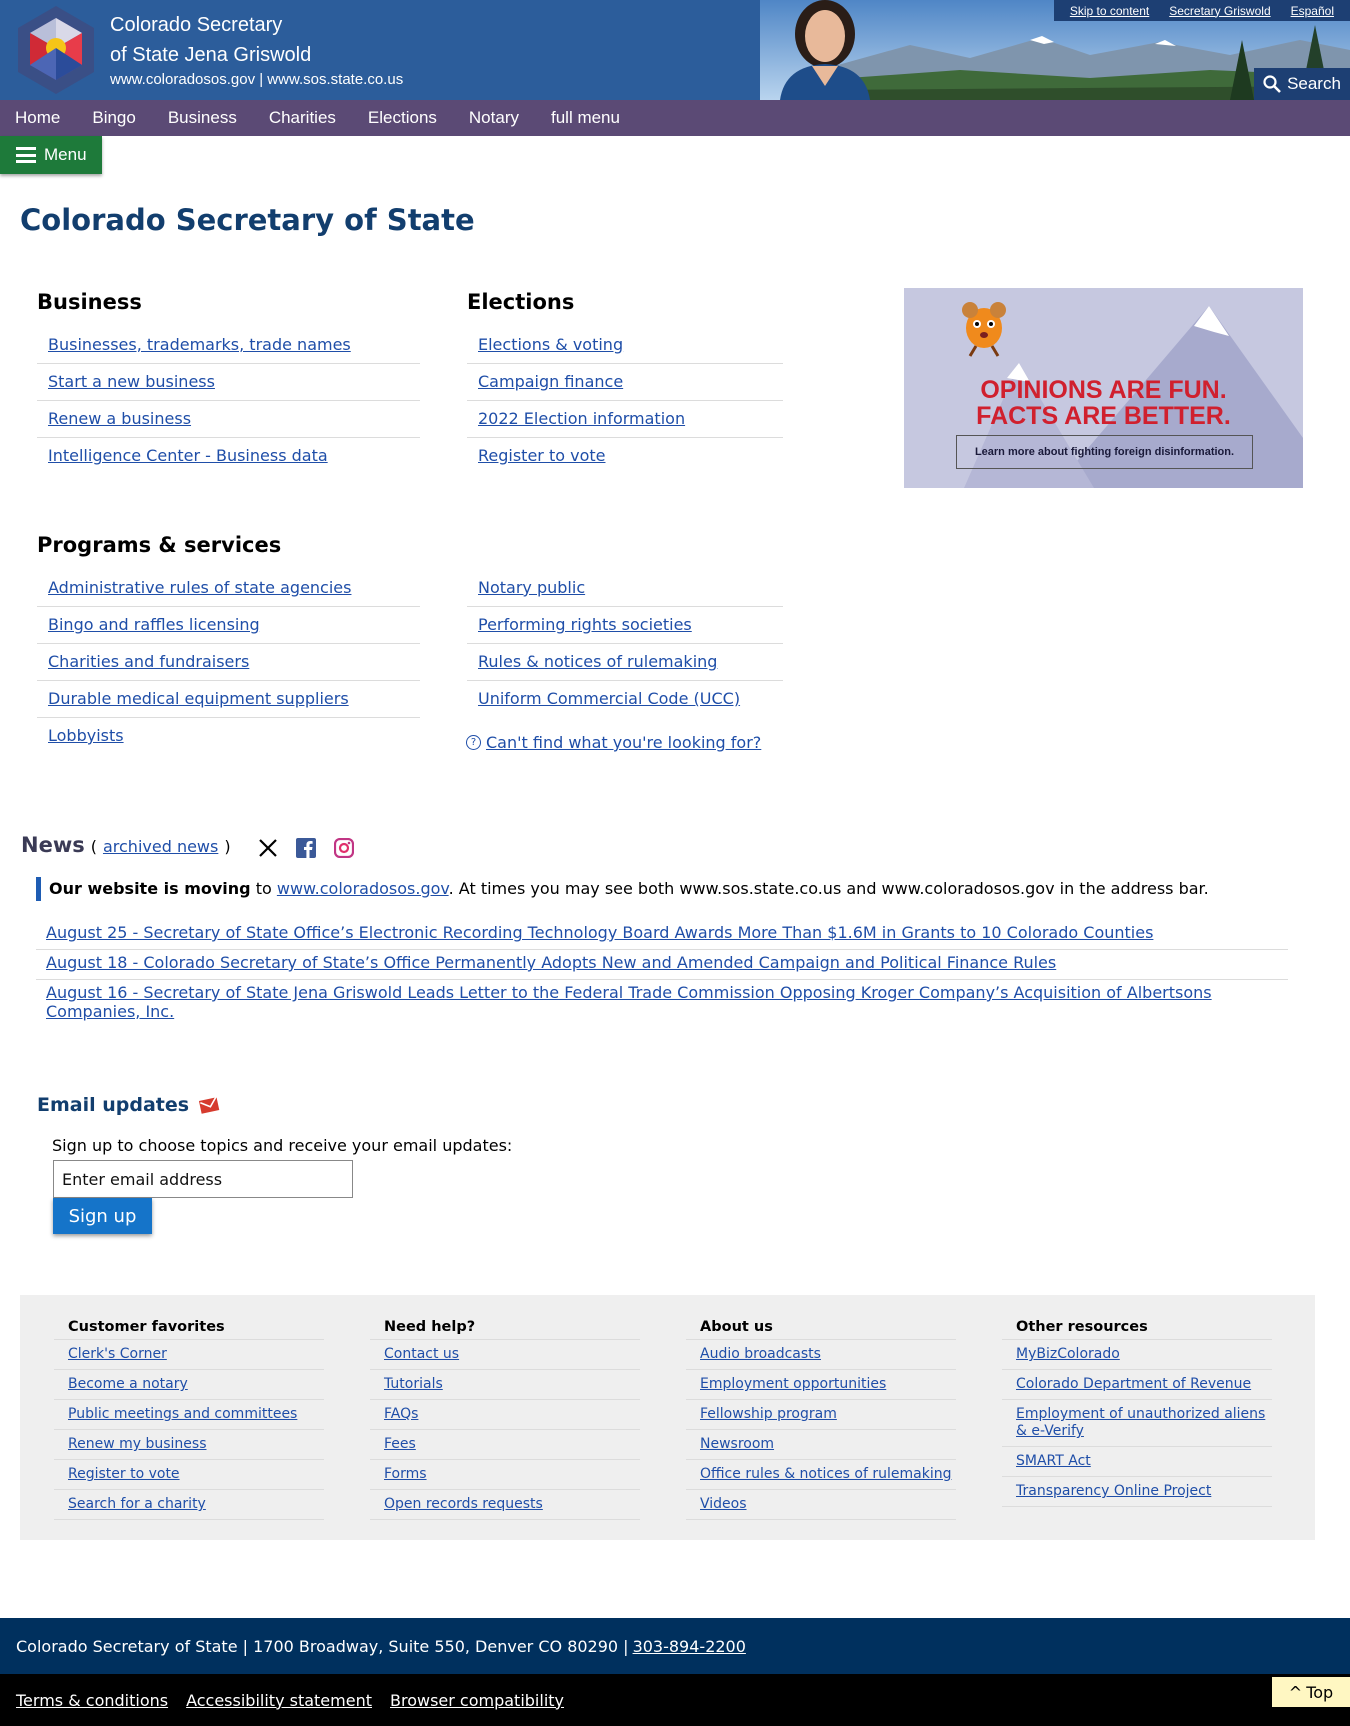  Describe the element at coordinates (279, 1700) in the screenshot. I see `accessibility-link: Accessibility statement` at that location.